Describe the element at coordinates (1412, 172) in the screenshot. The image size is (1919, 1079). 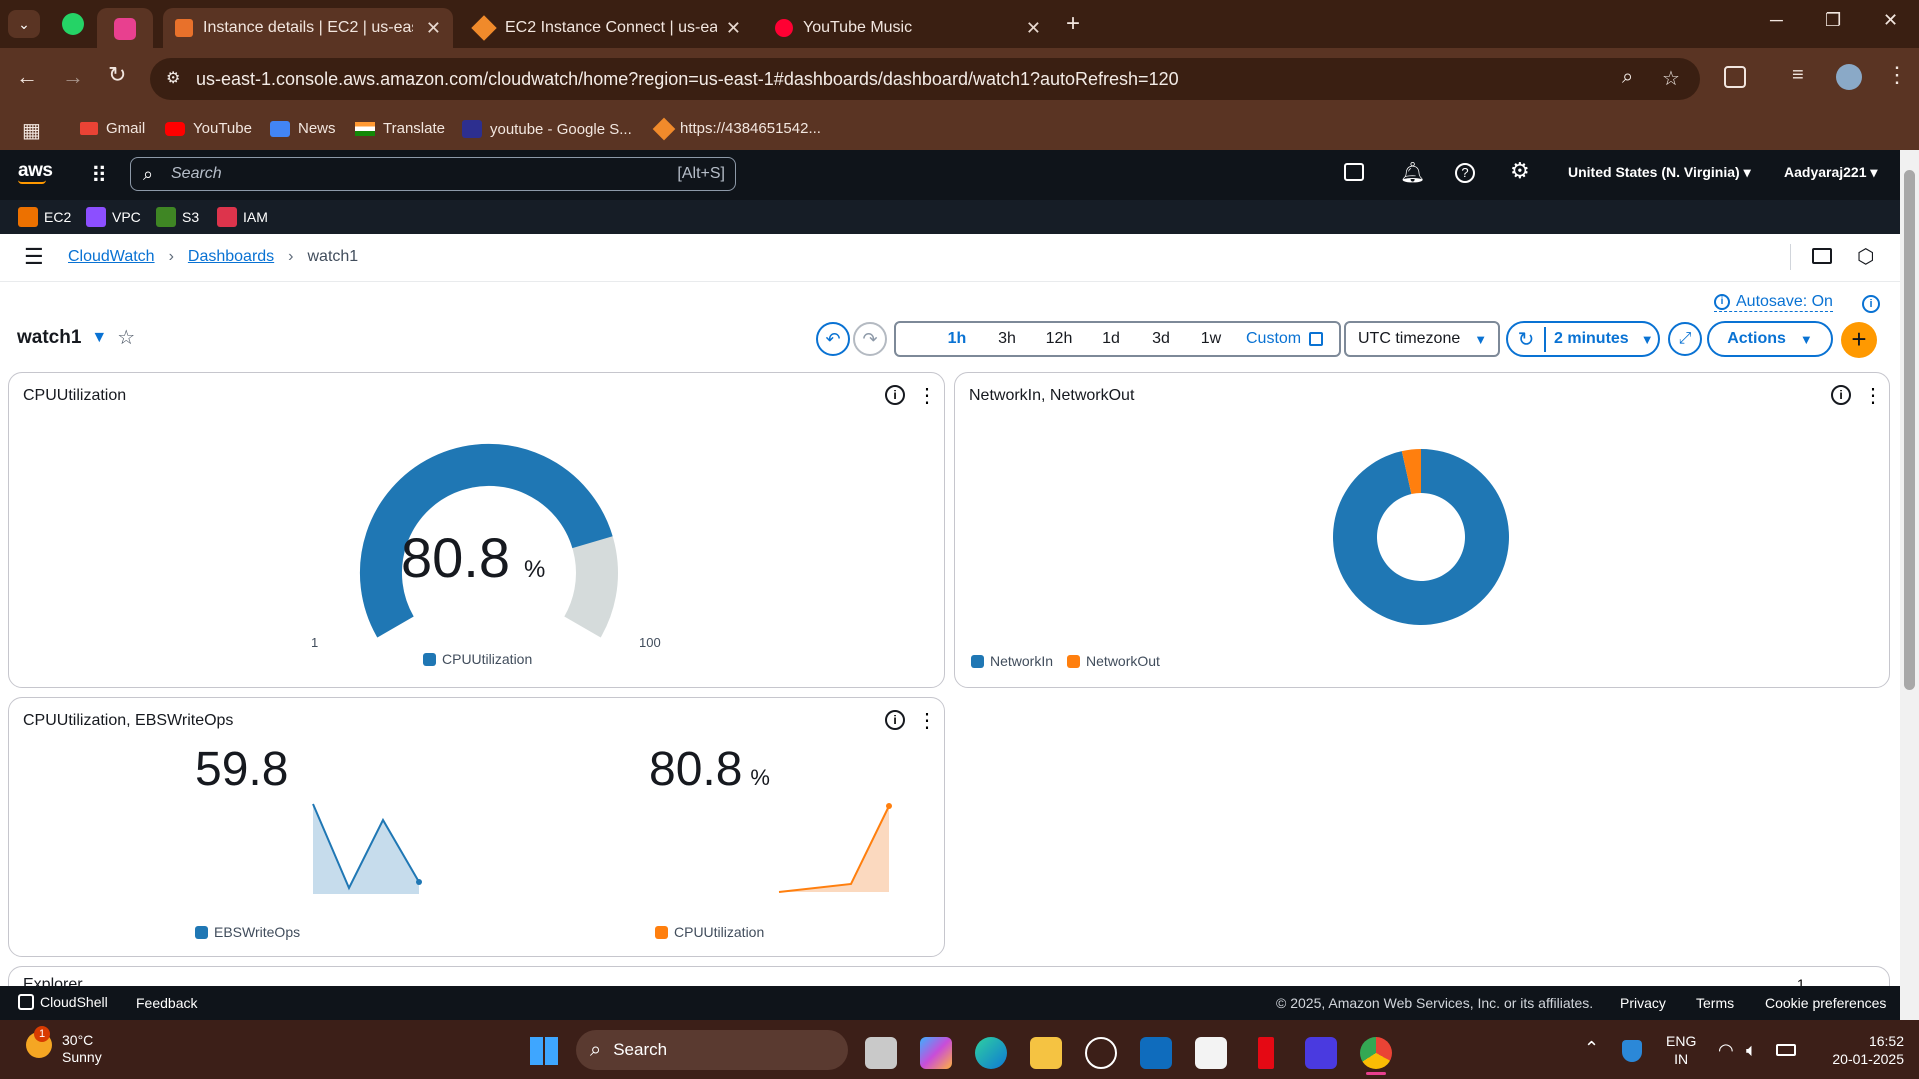
I see `notifications-bell-icon: 🔔︎` at that location.